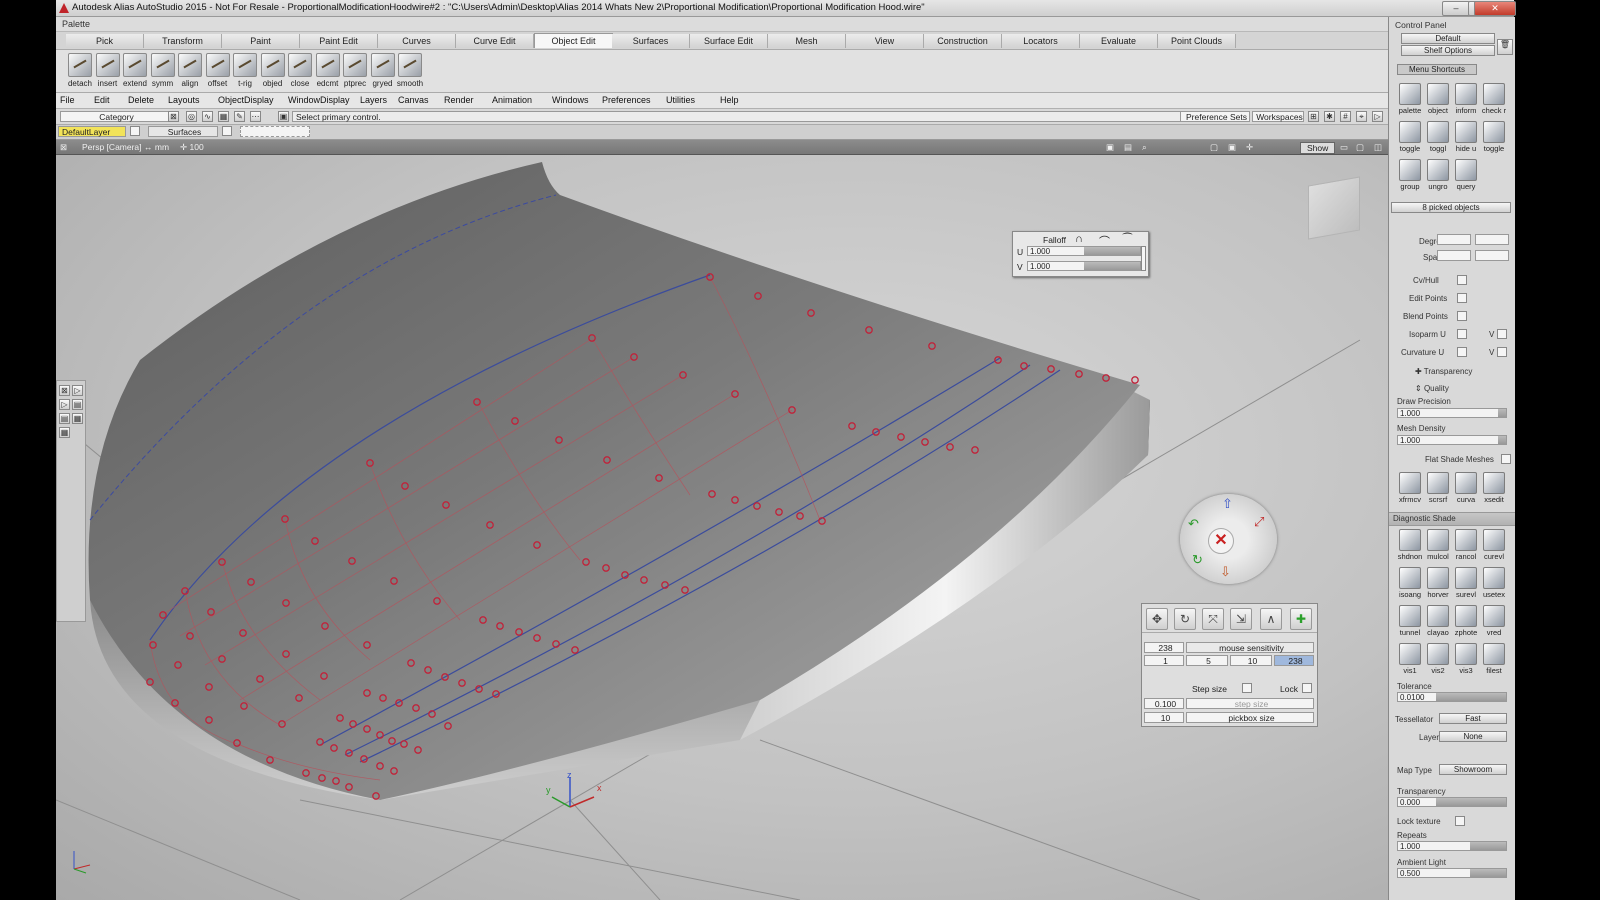 This screenshot has width=1600, height=900. What do you see at coordinates (1438, 175) in the screenshot?
I see `shortcut-ungro: ungro` at bounding box center [1438, 175].